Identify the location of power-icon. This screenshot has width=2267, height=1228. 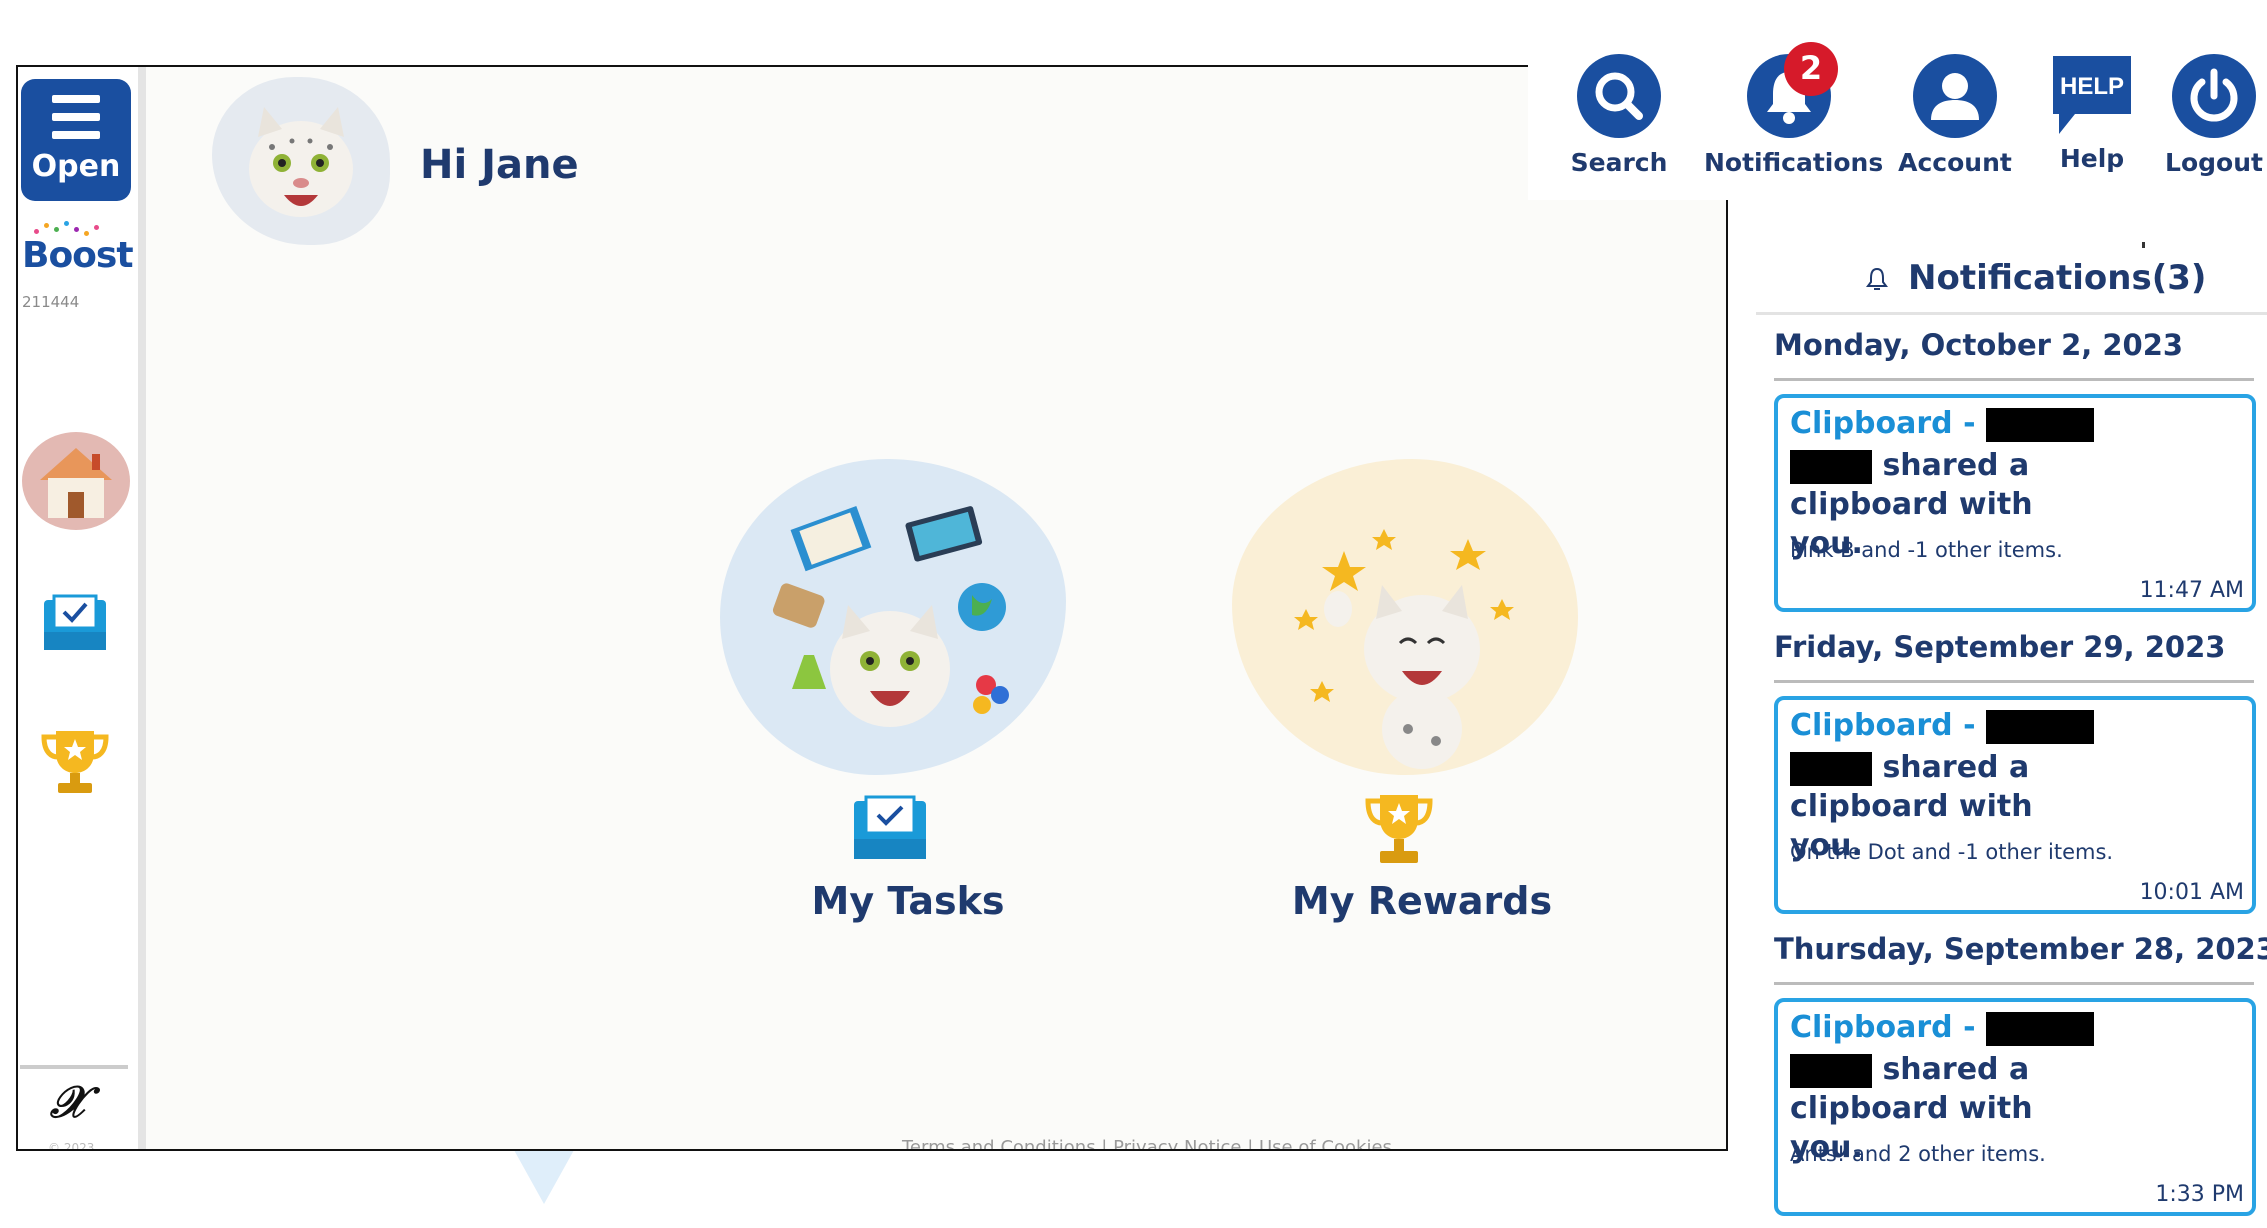
(2214, 95).